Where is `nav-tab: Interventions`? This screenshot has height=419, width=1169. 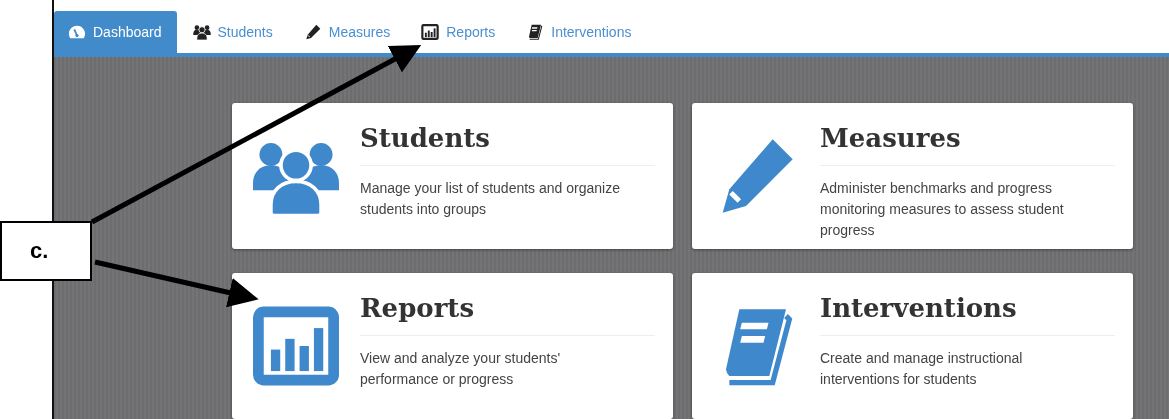
nav-tab: Interventions is located at coordinates (579, 32).